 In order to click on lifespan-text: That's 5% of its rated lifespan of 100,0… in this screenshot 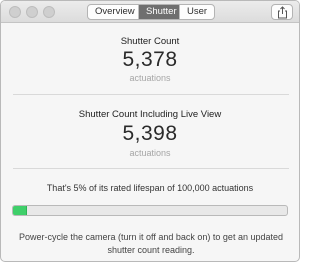, I will do `click(150, 188)`.